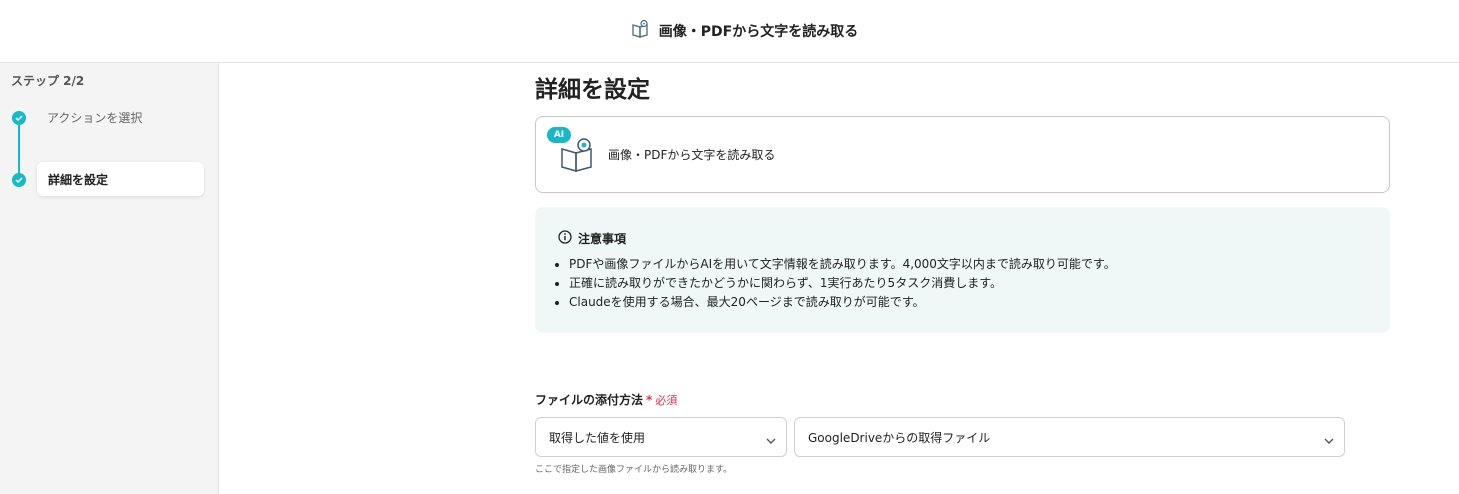  I want to click on top-header: 画像・PDFから文字を読み取る, so click(729, 31).